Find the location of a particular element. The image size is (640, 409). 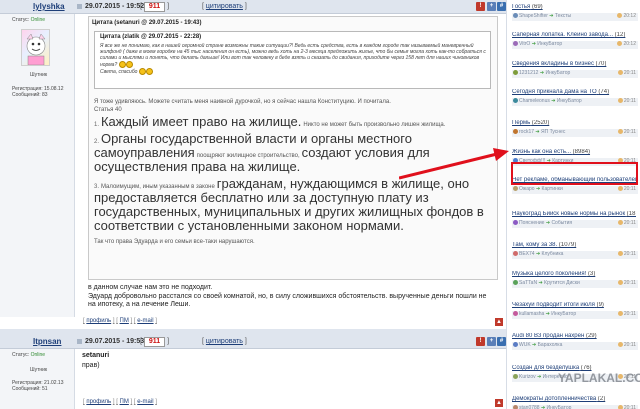

sidebar-topic-user: ShapeShifter is located at coordinates (533, 16).